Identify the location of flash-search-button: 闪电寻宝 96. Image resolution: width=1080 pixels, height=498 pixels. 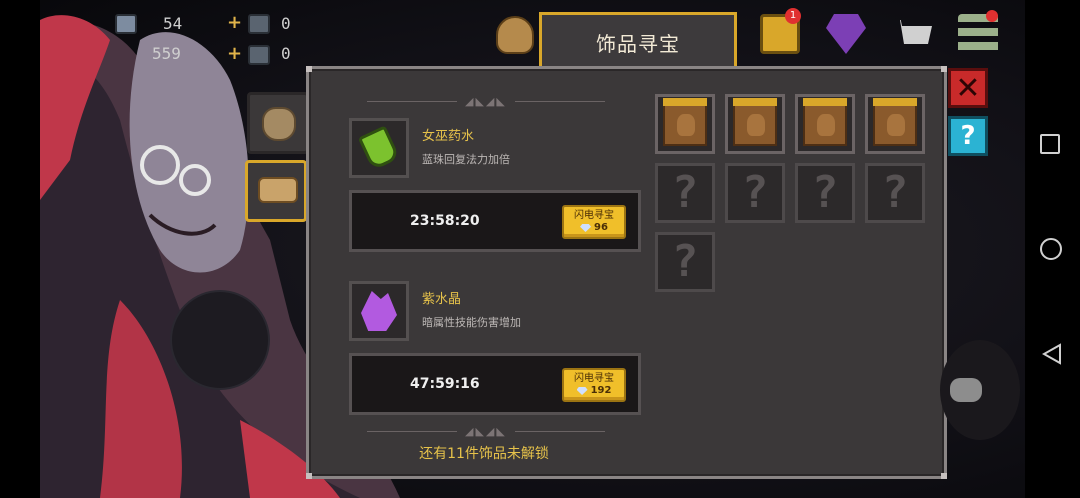
(594, 222).